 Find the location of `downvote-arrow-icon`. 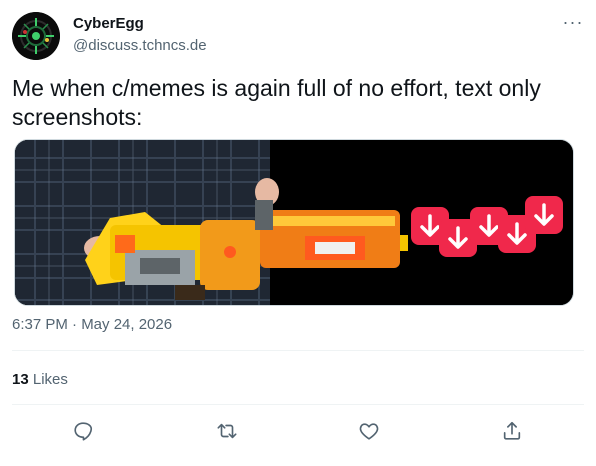

downvote-arrow-icon is located at coordinates (544, 215).